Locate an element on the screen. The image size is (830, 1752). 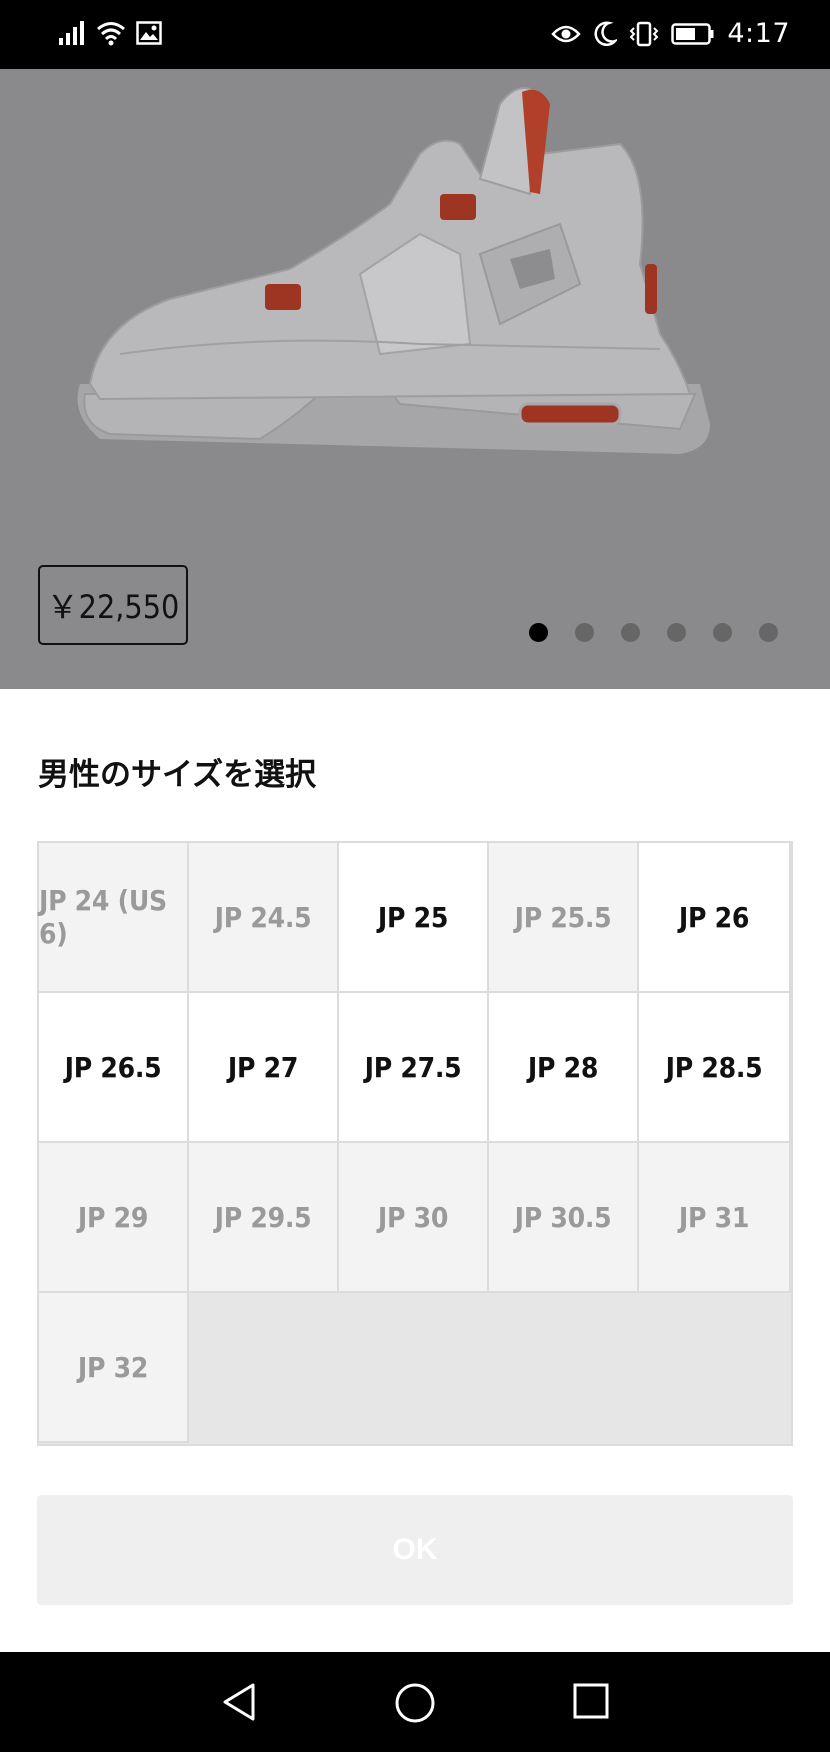
home-icon is located at coordinates (415, 1703).